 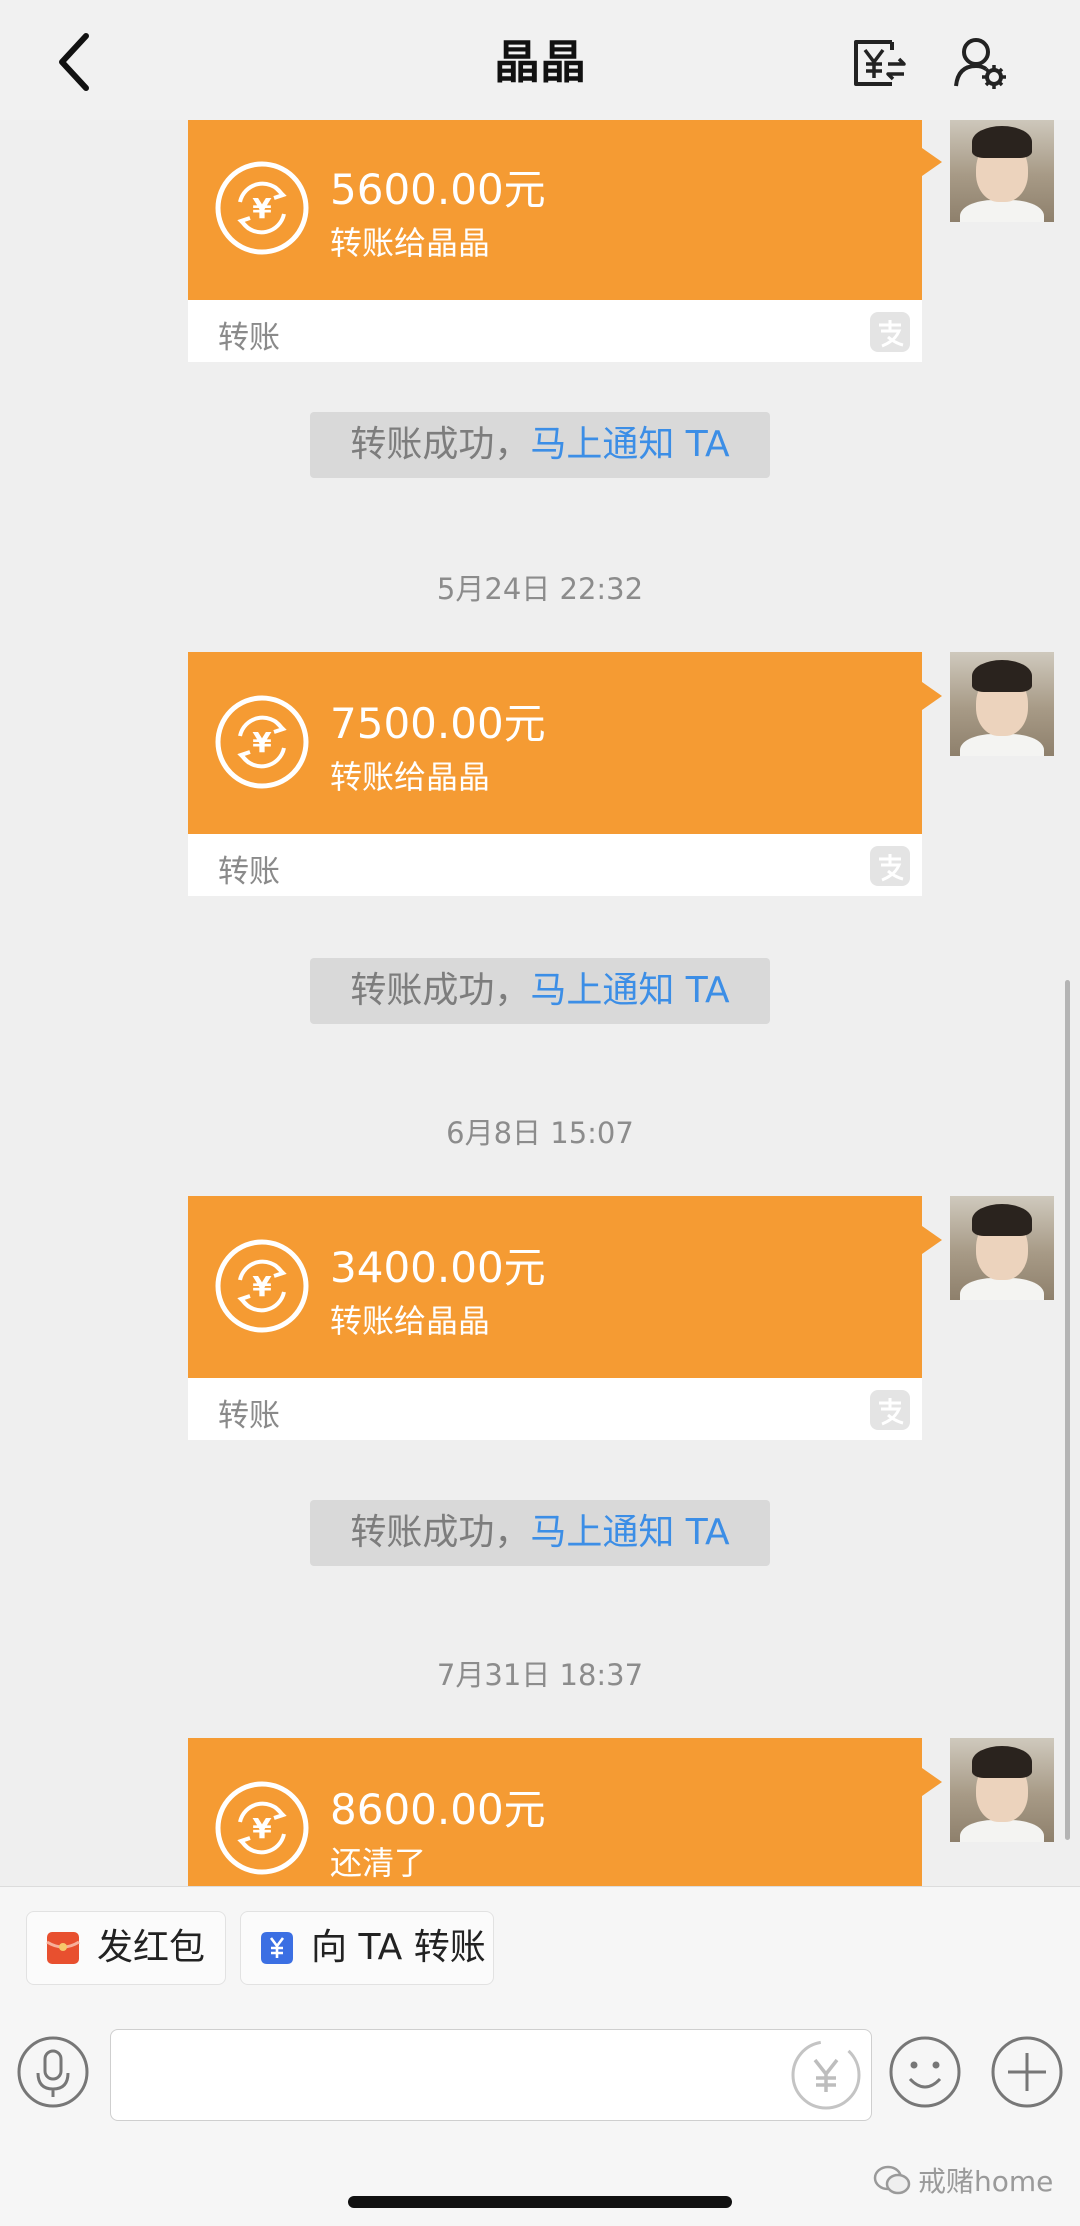 I want to click on chat-header: 晶晶, so click(x=540, y=60).